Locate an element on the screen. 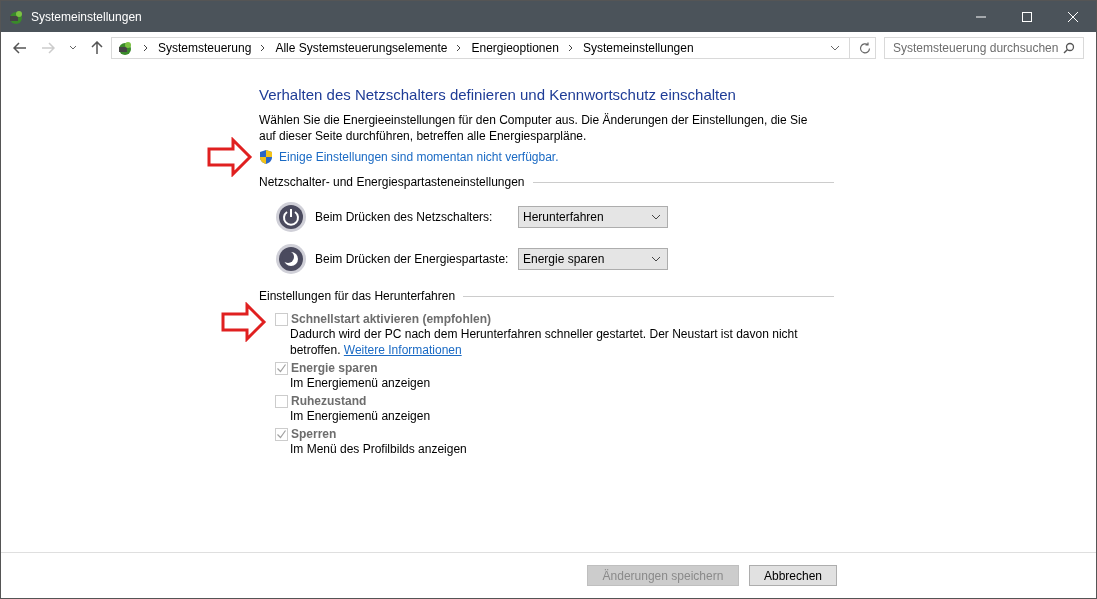  option-description: Dadurch wird der PC nach dem Herunterfahren schneller gestartet. Der Neustart ist davon nicht betroffen. Weitere Informationen is located at coordinates (544, 342).